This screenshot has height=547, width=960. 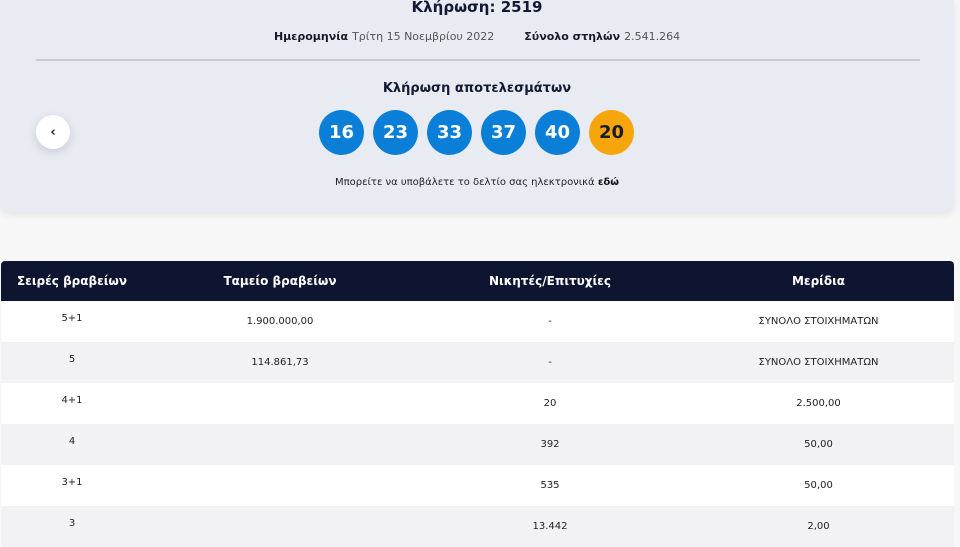 What do you see at coordinates (395, 132) in the screenshot?
I see `number-ball: 23` at bounding box center [395, 132].